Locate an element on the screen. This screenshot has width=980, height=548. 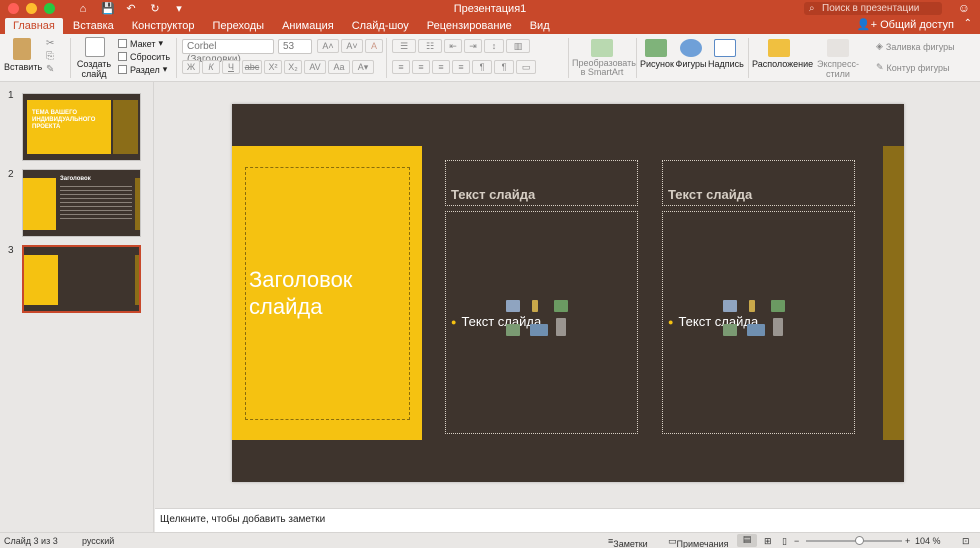
reset-button: Сбросить is located at coordinates (144, 56).